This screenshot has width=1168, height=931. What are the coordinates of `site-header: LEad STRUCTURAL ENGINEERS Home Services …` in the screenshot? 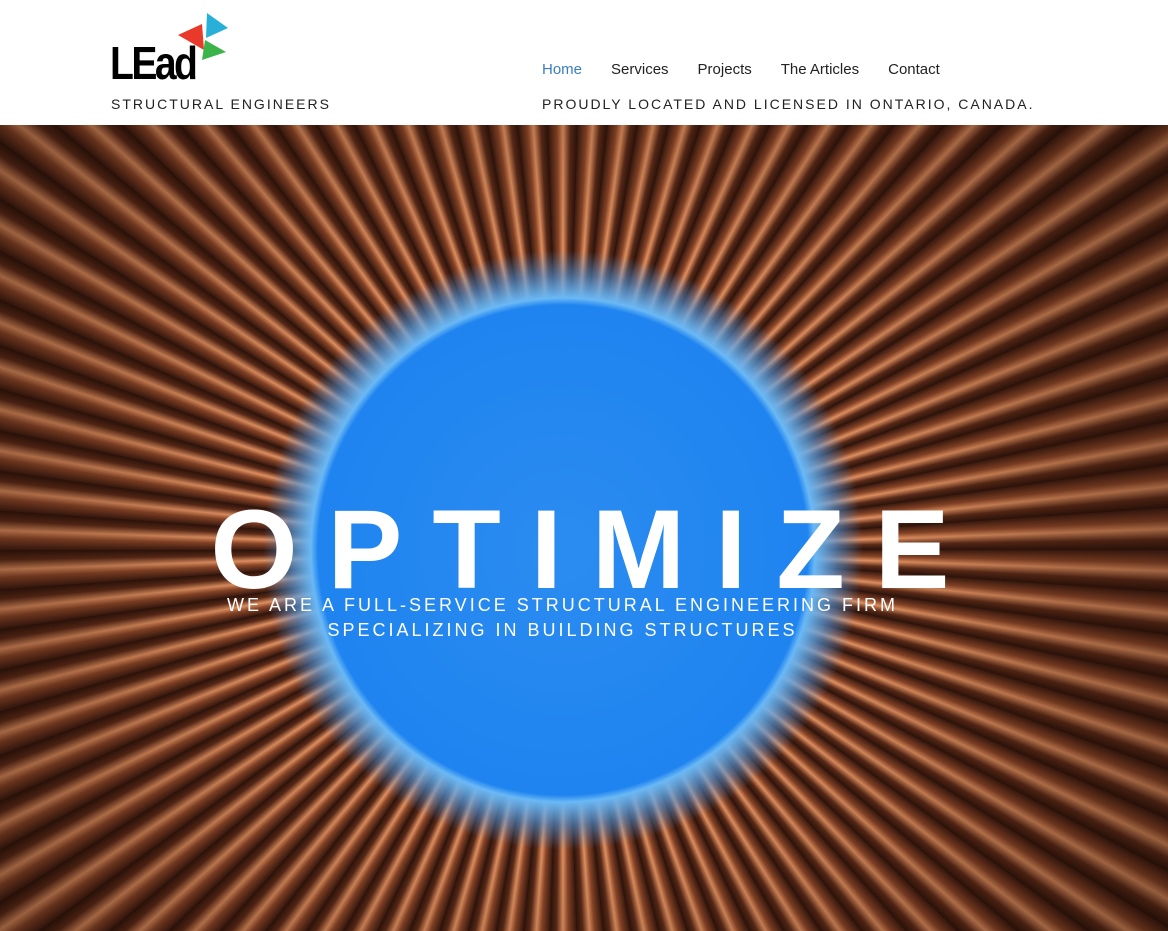 It's located at (584, 62).